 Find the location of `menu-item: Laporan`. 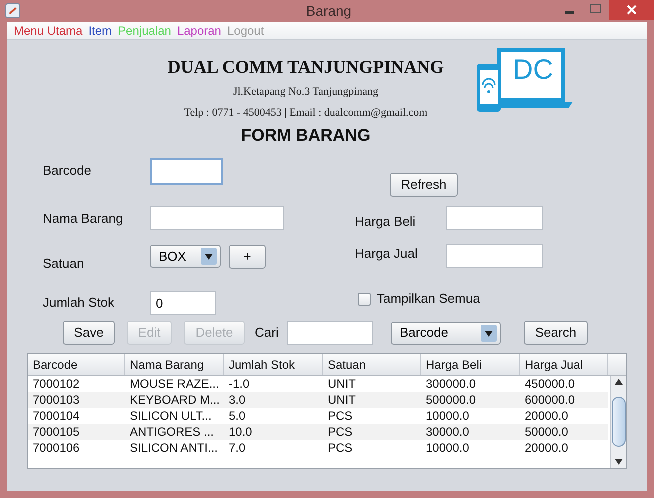

menu-item: Laporan is located at coordinates (199, 31).